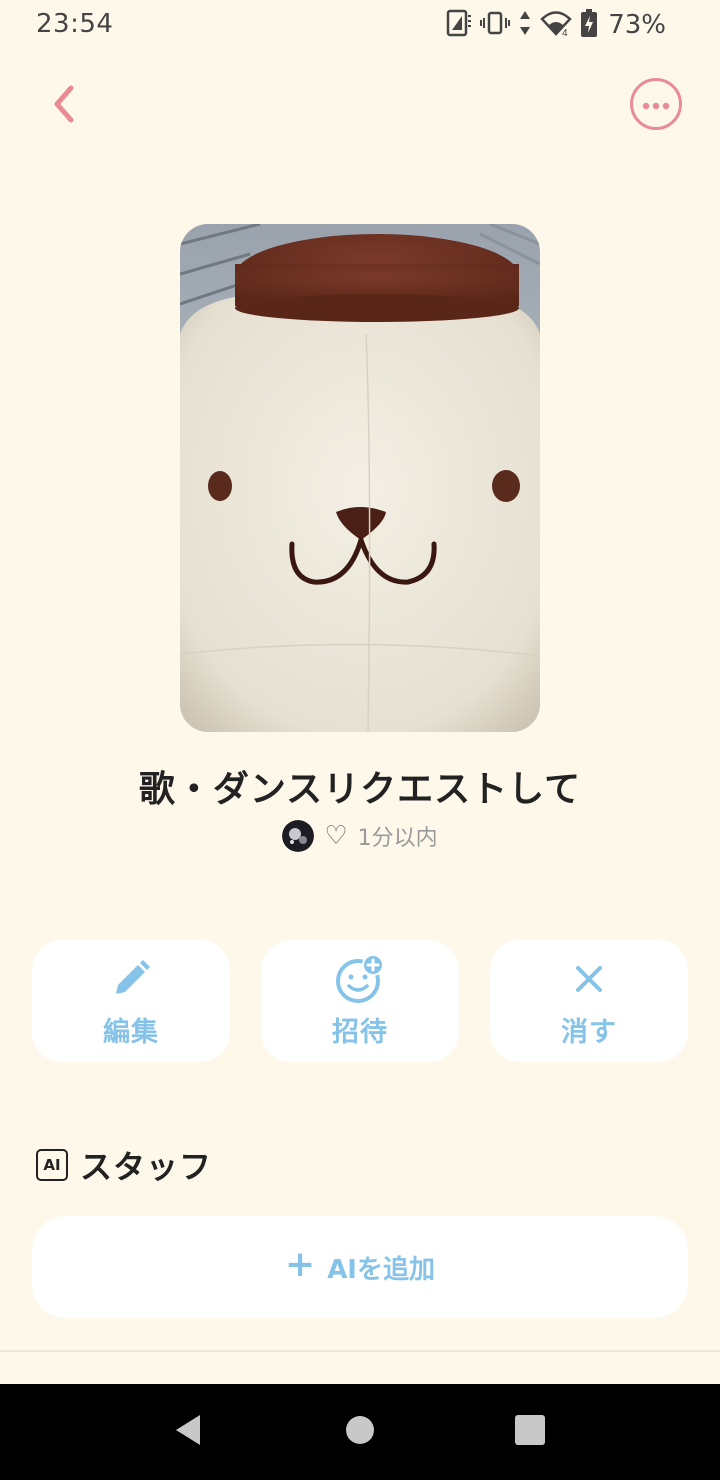 This screenshot has width=720, height=1480. Describe the element at coordinates (360, 789) in the screenshot. I see `room-title: 歌・ダンスリクエストして` at that location.